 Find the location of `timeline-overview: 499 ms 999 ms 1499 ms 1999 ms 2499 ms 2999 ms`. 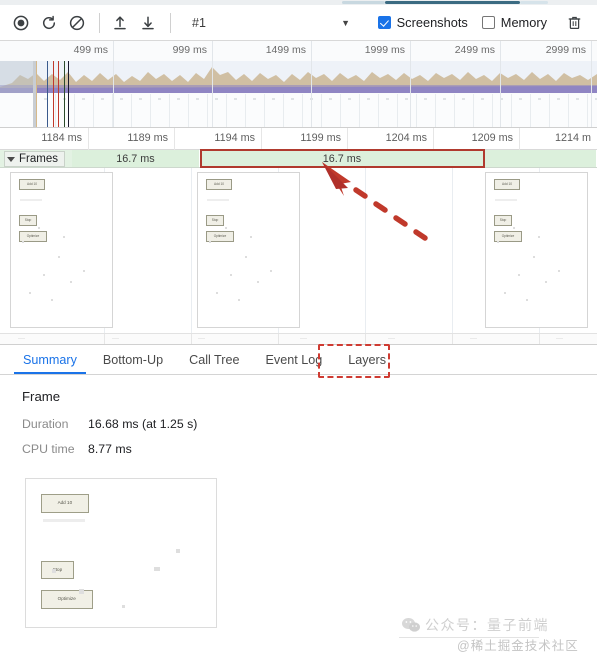

timeline-overview: 499 ms 999 ms 1499 ms 1999 ms 2499 ms 2999 ms is located at coordinates (298, 84).